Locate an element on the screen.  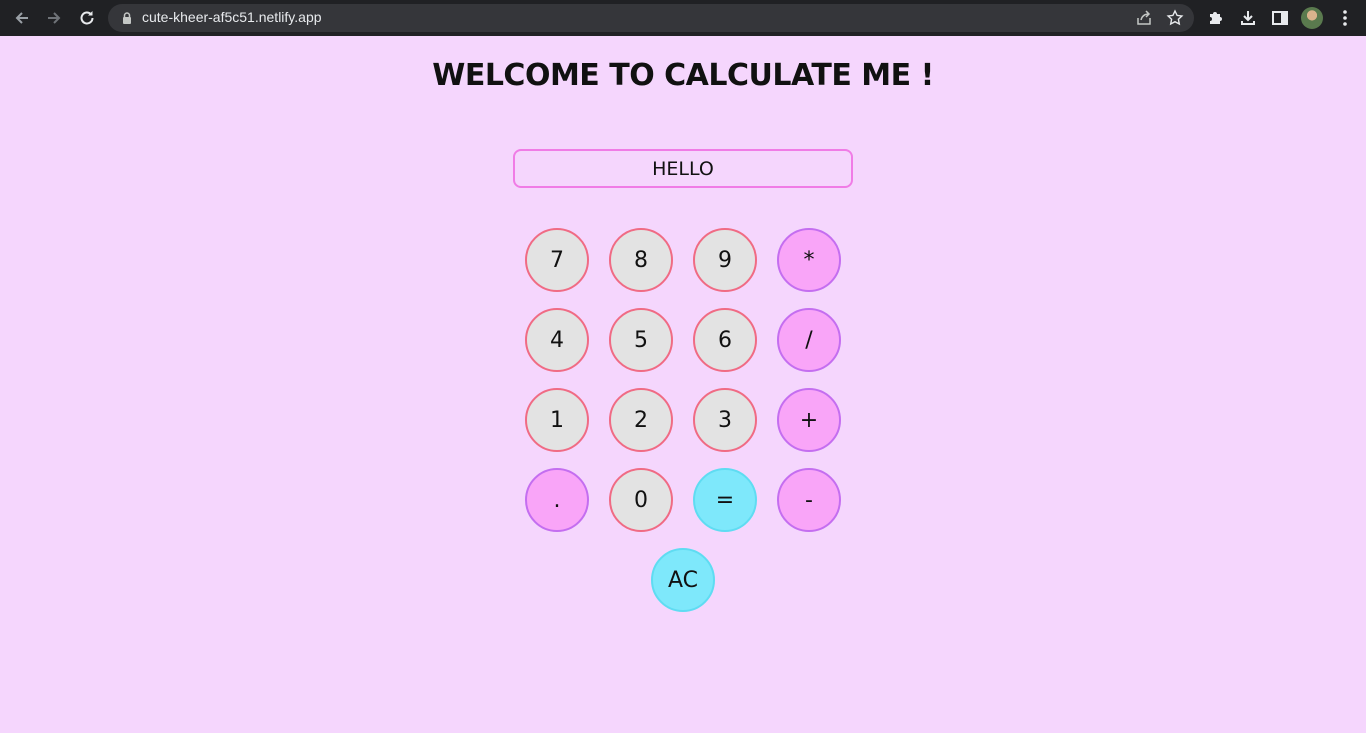
key-1: 1 is located at coordinates (557, 420).